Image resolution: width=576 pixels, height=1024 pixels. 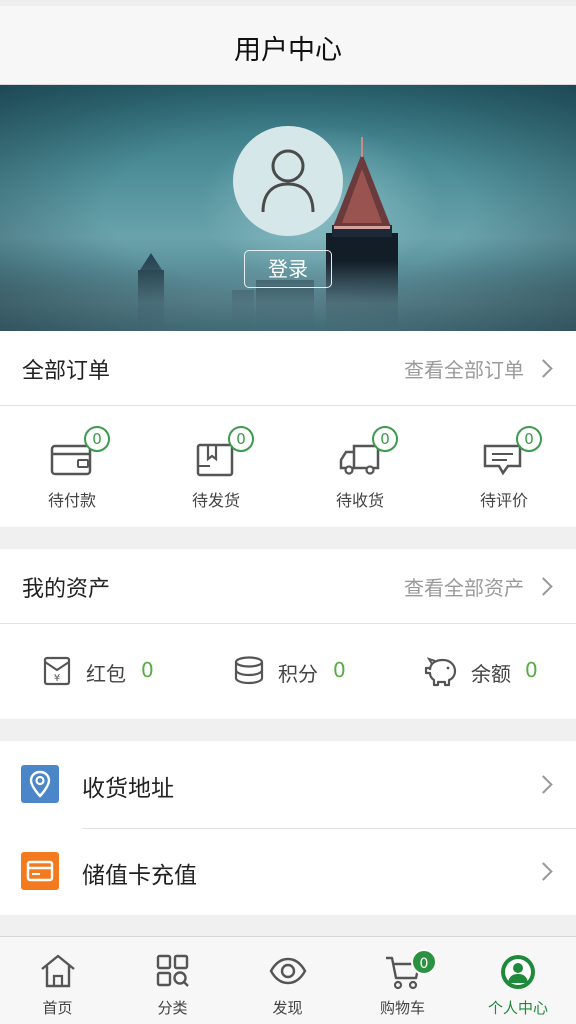 I want to click on orders-title: 全部订单, so click(x=66, y=371).